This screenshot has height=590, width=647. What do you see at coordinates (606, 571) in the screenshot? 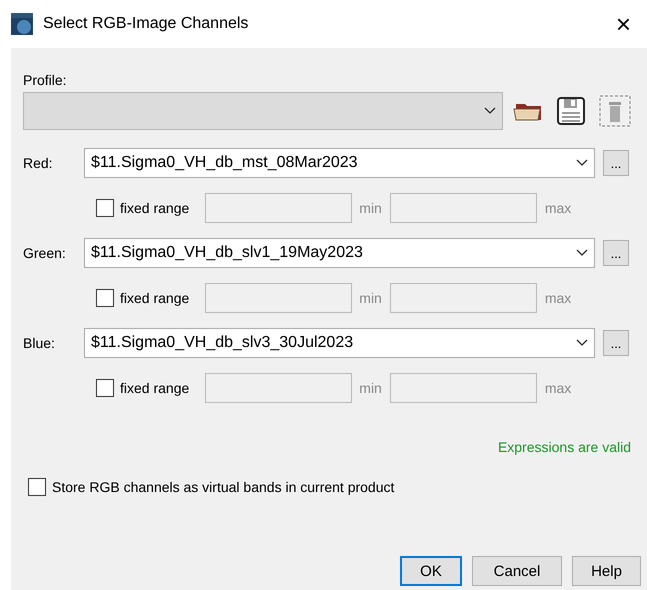
I see `dialog-button: Help` at bounding box center [606, 571].